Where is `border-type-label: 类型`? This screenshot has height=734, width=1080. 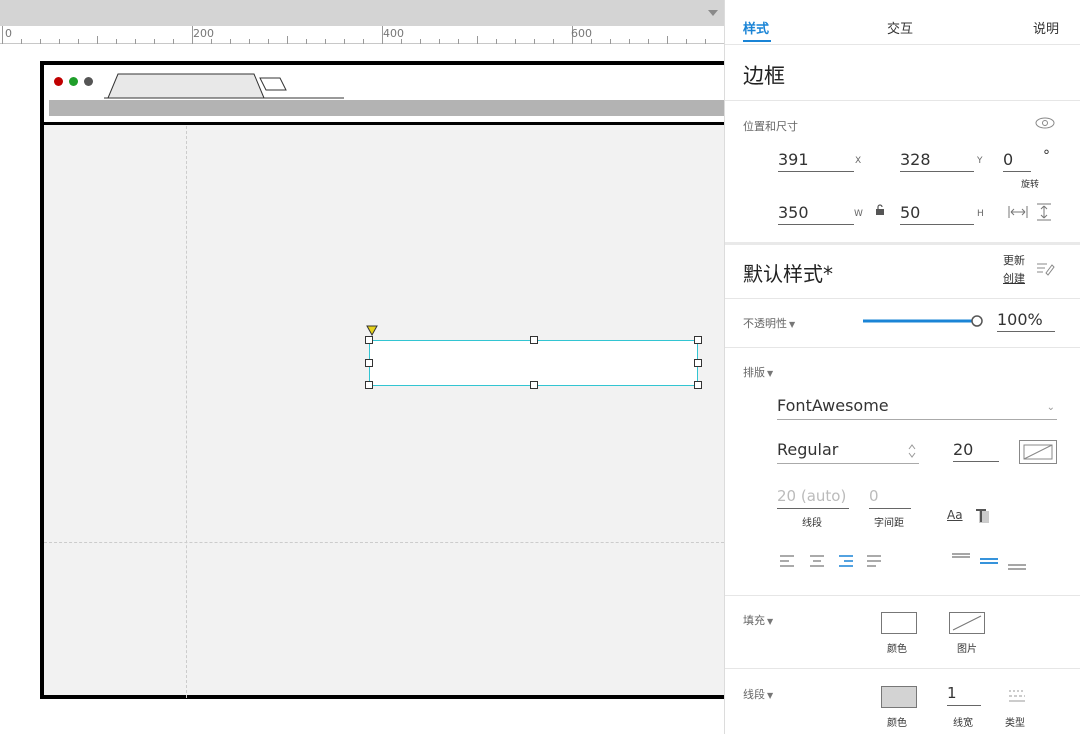
border-type-label: 类型 is located at coordinates (1015, 723).